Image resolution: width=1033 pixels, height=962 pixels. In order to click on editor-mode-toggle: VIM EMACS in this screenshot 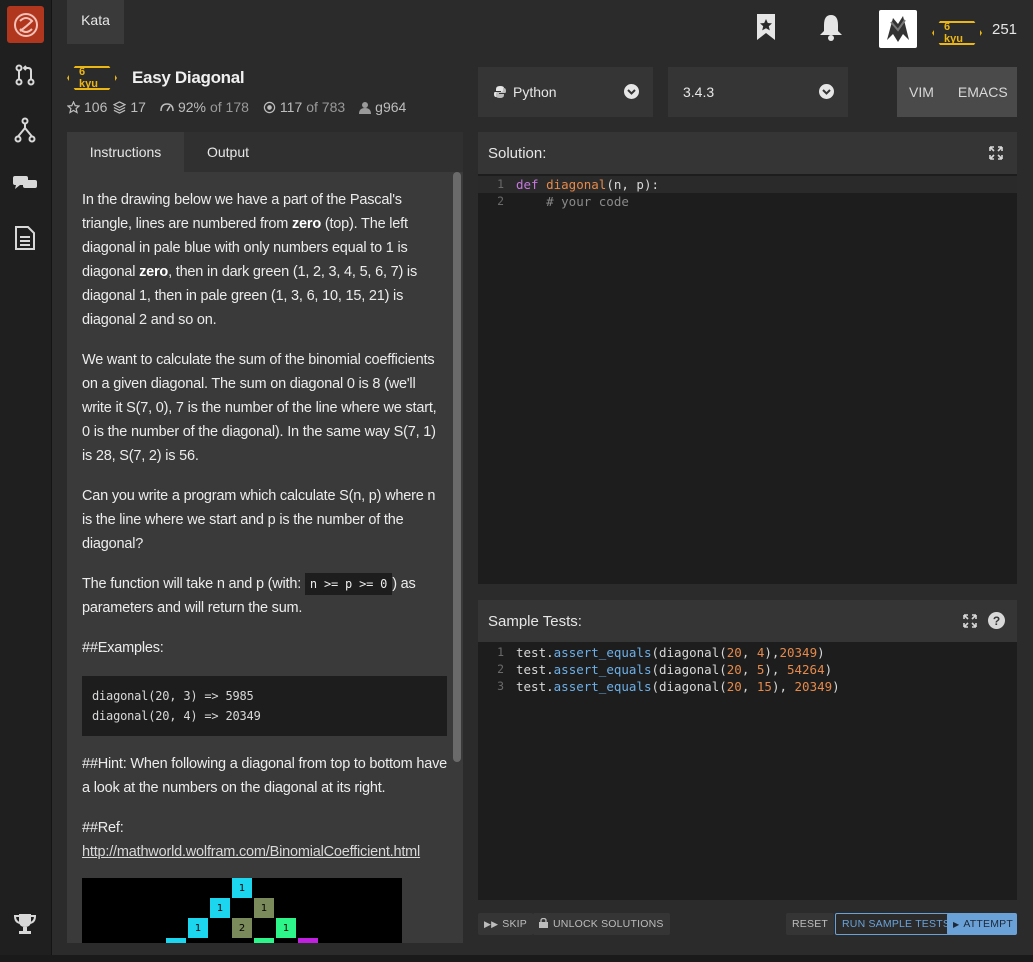, I will do `click(957, 92)`.